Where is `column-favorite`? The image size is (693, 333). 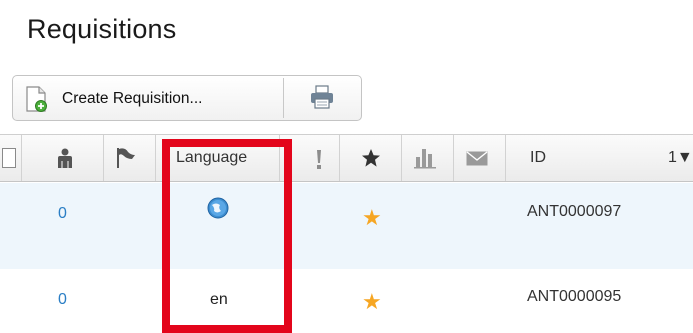 column-favorite is located at coordinates (371, 158).